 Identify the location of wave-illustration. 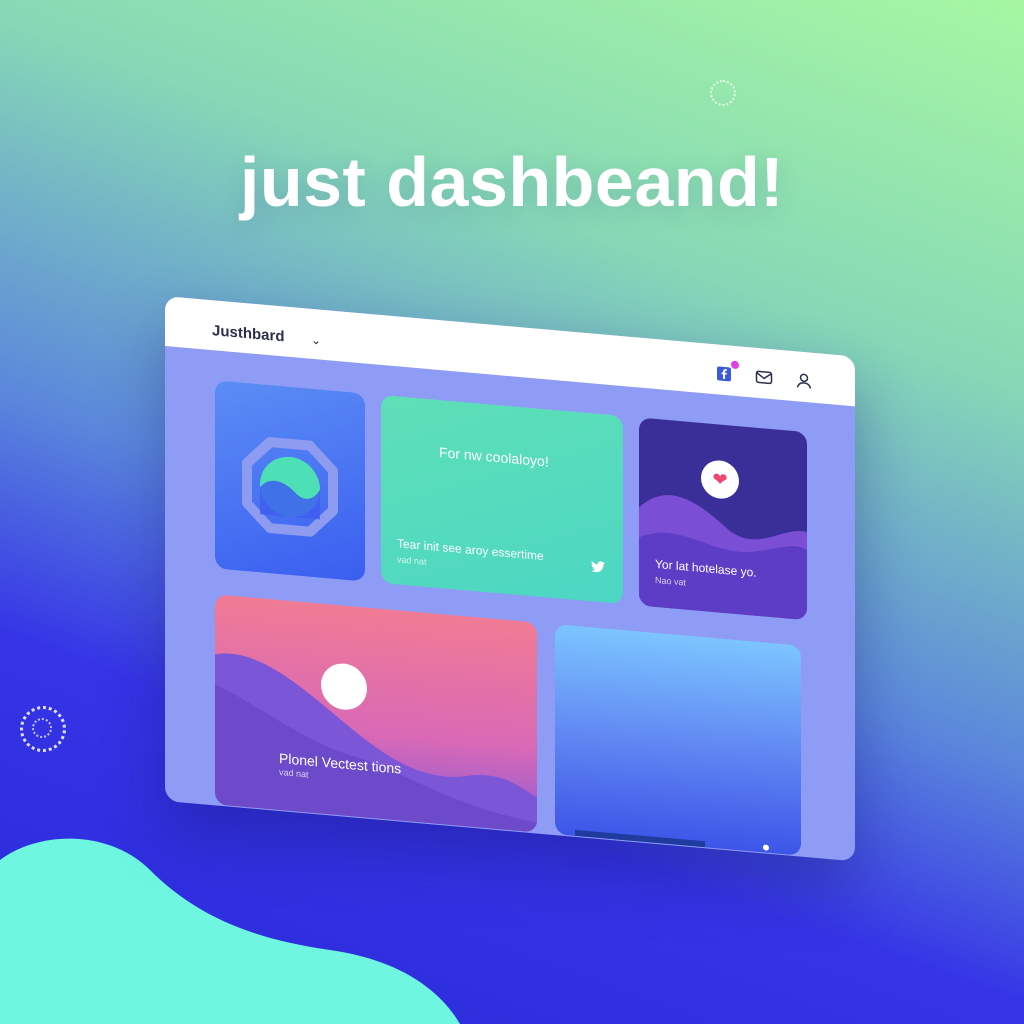
(723, 558).